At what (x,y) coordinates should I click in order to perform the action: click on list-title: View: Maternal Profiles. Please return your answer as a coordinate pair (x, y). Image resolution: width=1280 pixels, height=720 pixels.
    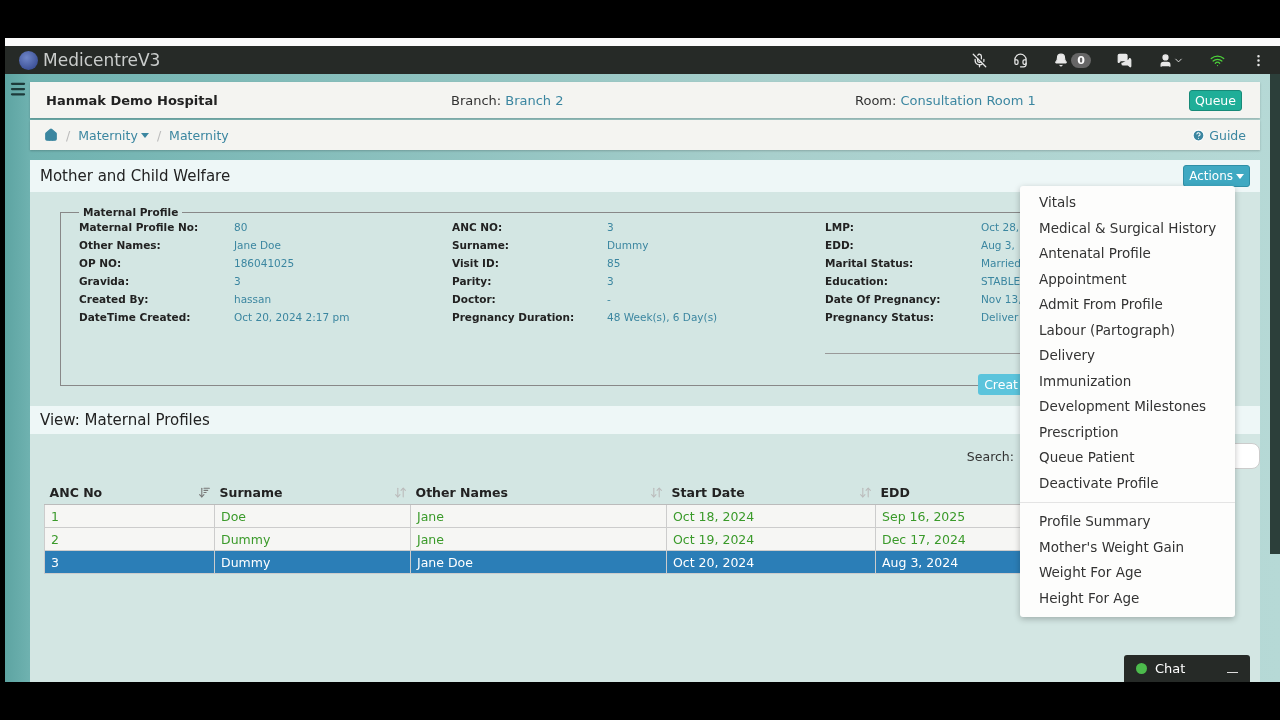
    Looking at the image, I should click on (125, 420).